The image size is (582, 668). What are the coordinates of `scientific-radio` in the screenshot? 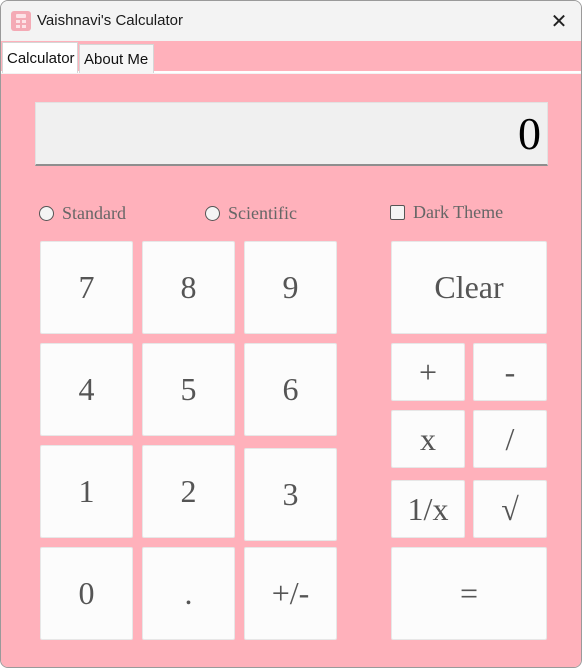 It's located at (212, 213).